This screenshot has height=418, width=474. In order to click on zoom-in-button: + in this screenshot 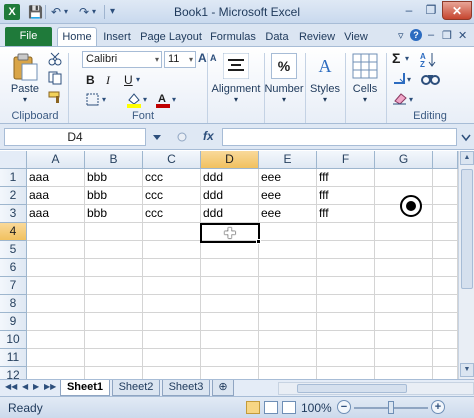, I will do `click(438, 407)`.